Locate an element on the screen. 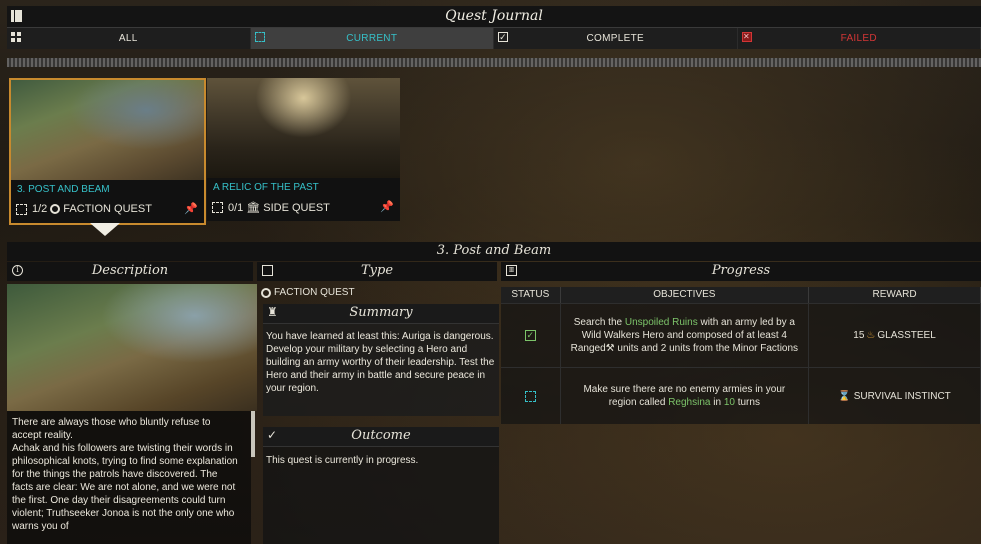 Image resolution: width=981 pixels, height=544 pixels. type-header: Type is located at coordinates (377, 271).